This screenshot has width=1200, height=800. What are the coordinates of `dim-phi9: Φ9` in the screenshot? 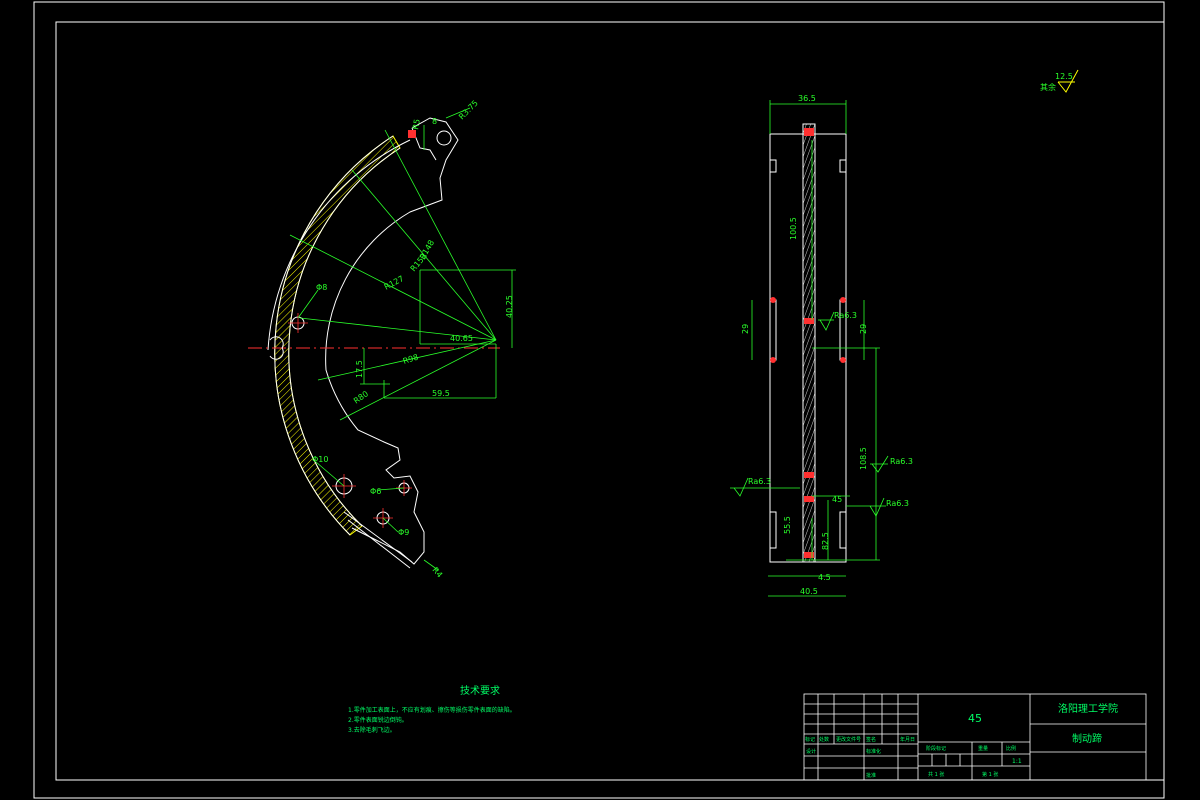 It's located at (403, 532).